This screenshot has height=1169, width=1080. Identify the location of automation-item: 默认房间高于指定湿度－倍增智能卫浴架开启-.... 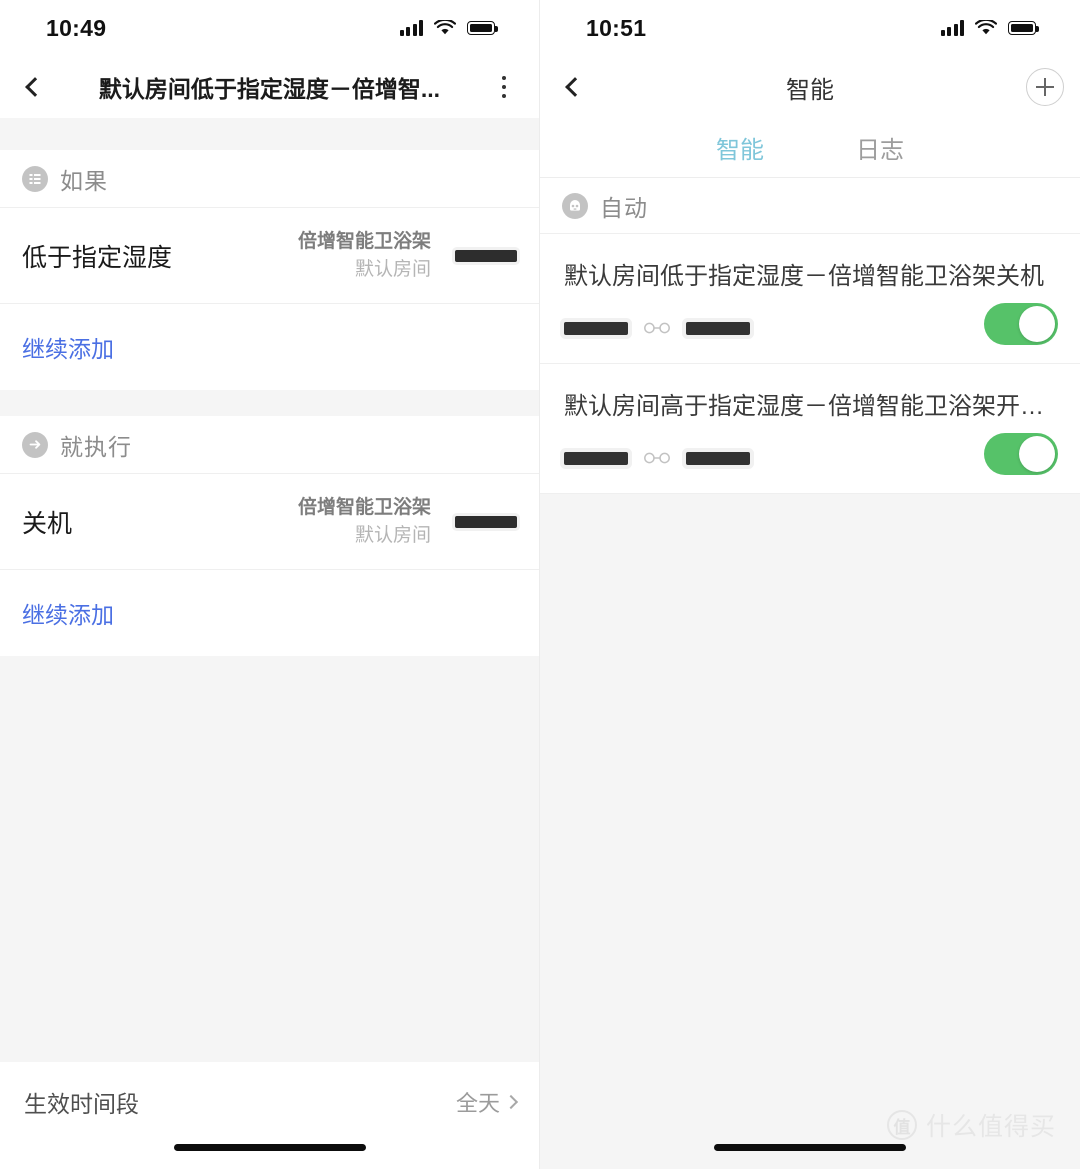
(810, 429).